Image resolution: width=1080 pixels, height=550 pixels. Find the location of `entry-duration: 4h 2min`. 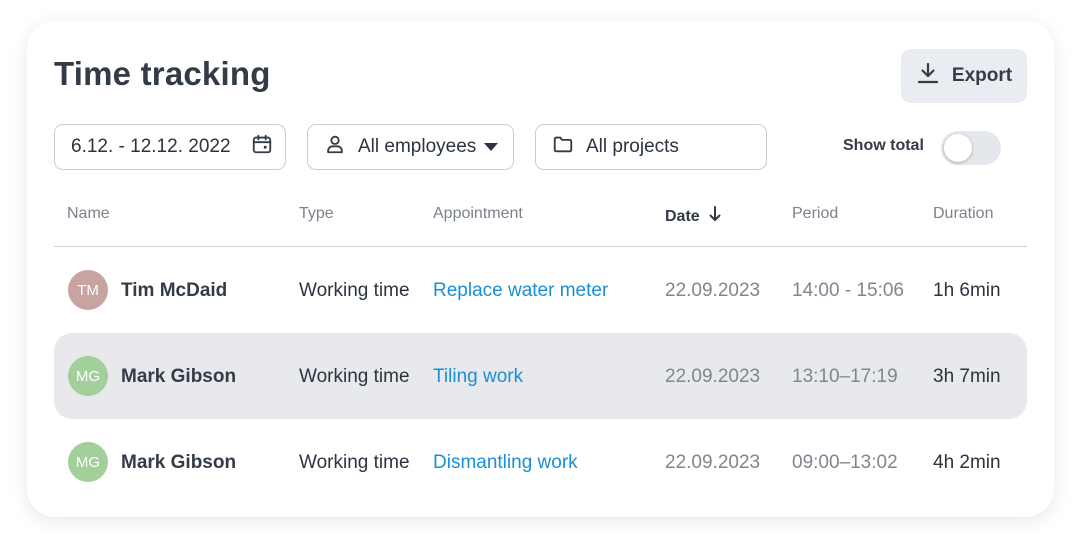

entry-duration: 4h 2min is located at coordinates (967, 462).